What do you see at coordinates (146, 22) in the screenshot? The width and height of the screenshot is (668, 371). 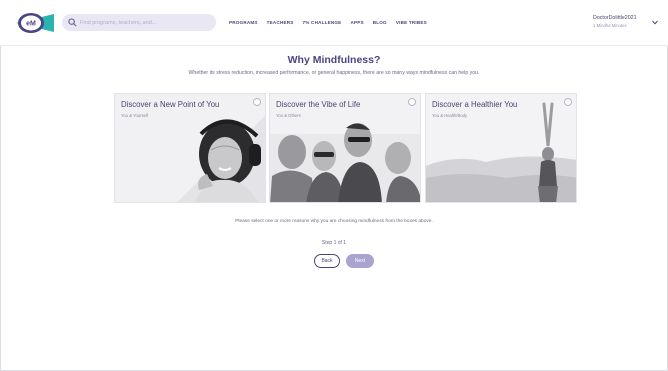 I see `search-input` at bounding box center [146, 22].